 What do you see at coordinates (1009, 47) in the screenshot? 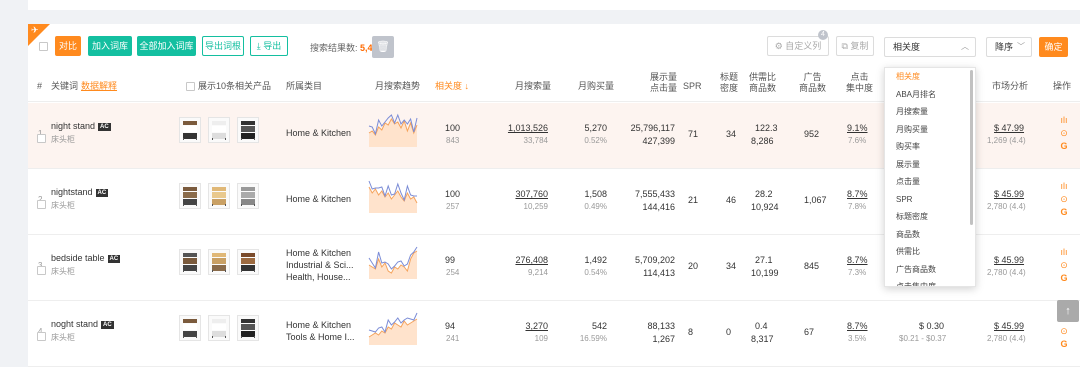
I see `sort-order-select: 降序 ﹀` at bounding box center [1009, 47].